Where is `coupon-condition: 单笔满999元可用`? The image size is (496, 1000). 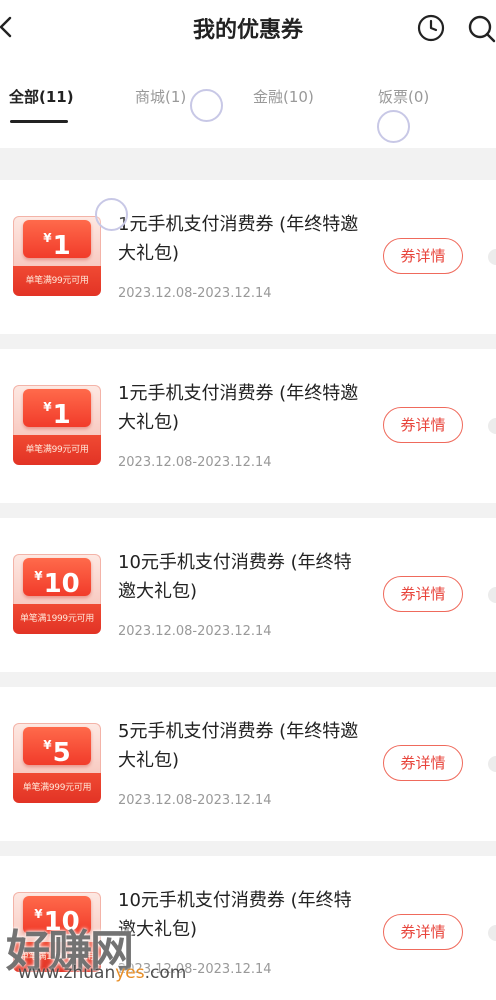 coupon-condition: 单笔满999元可用 is located at coordinates (57, 788).